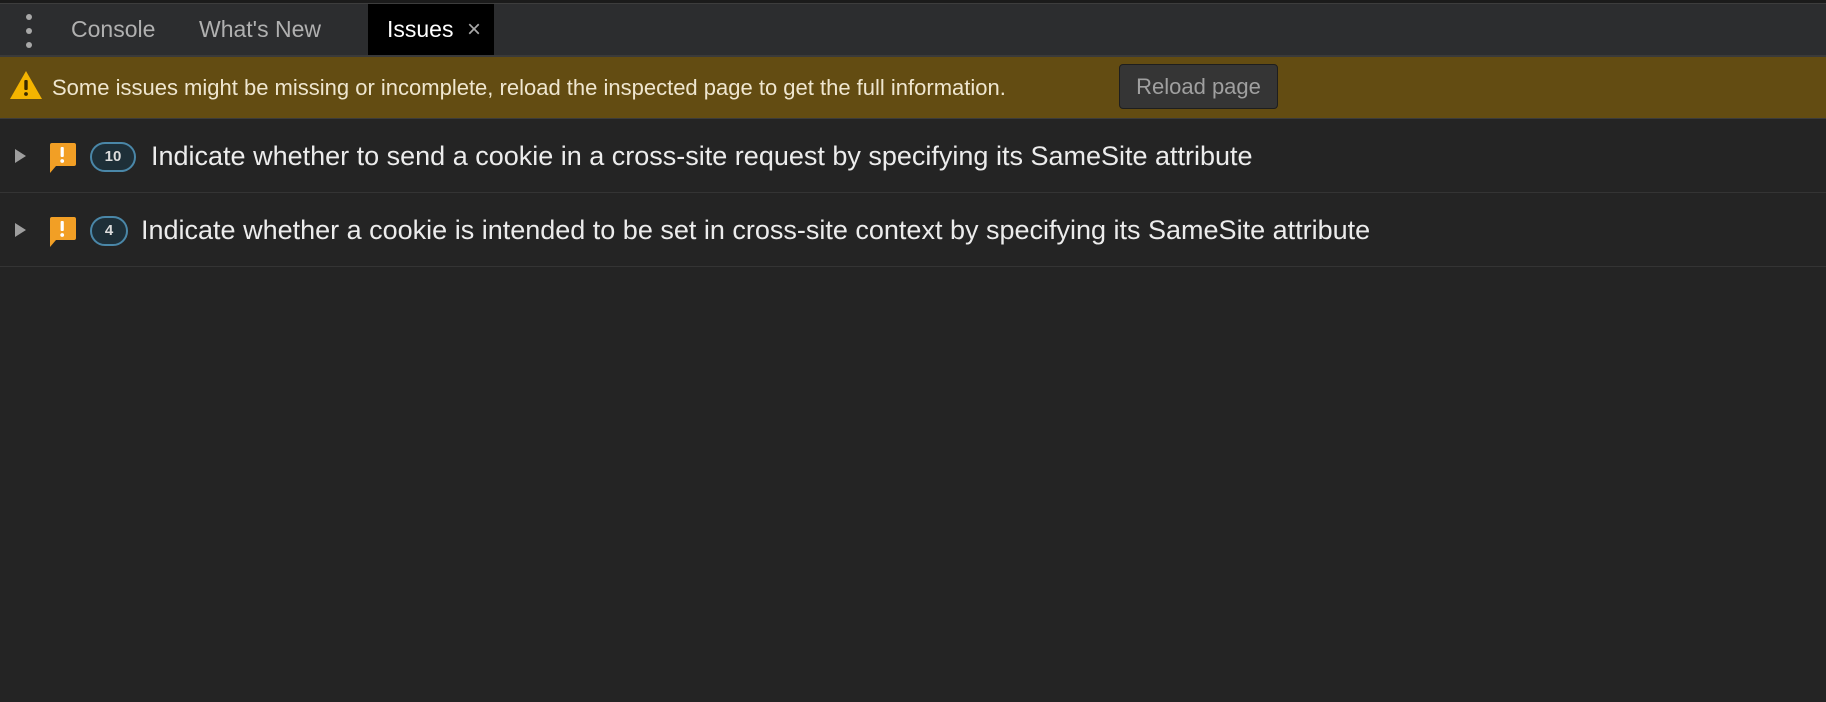  What do you see at coordinates (474, 29) in the screenshot?
I see `close-icon: ×` at bounding box center [474, 29].